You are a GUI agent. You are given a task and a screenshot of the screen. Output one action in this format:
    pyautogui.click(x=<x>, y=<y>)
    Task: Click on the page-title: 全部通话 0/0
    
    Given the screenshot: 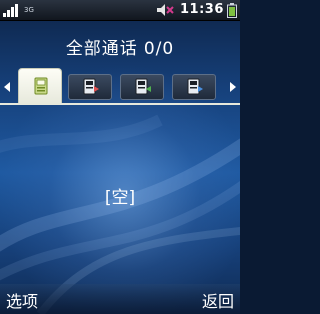 What is the action you would take?
    pyautogui.click(x=120, y=46)
    